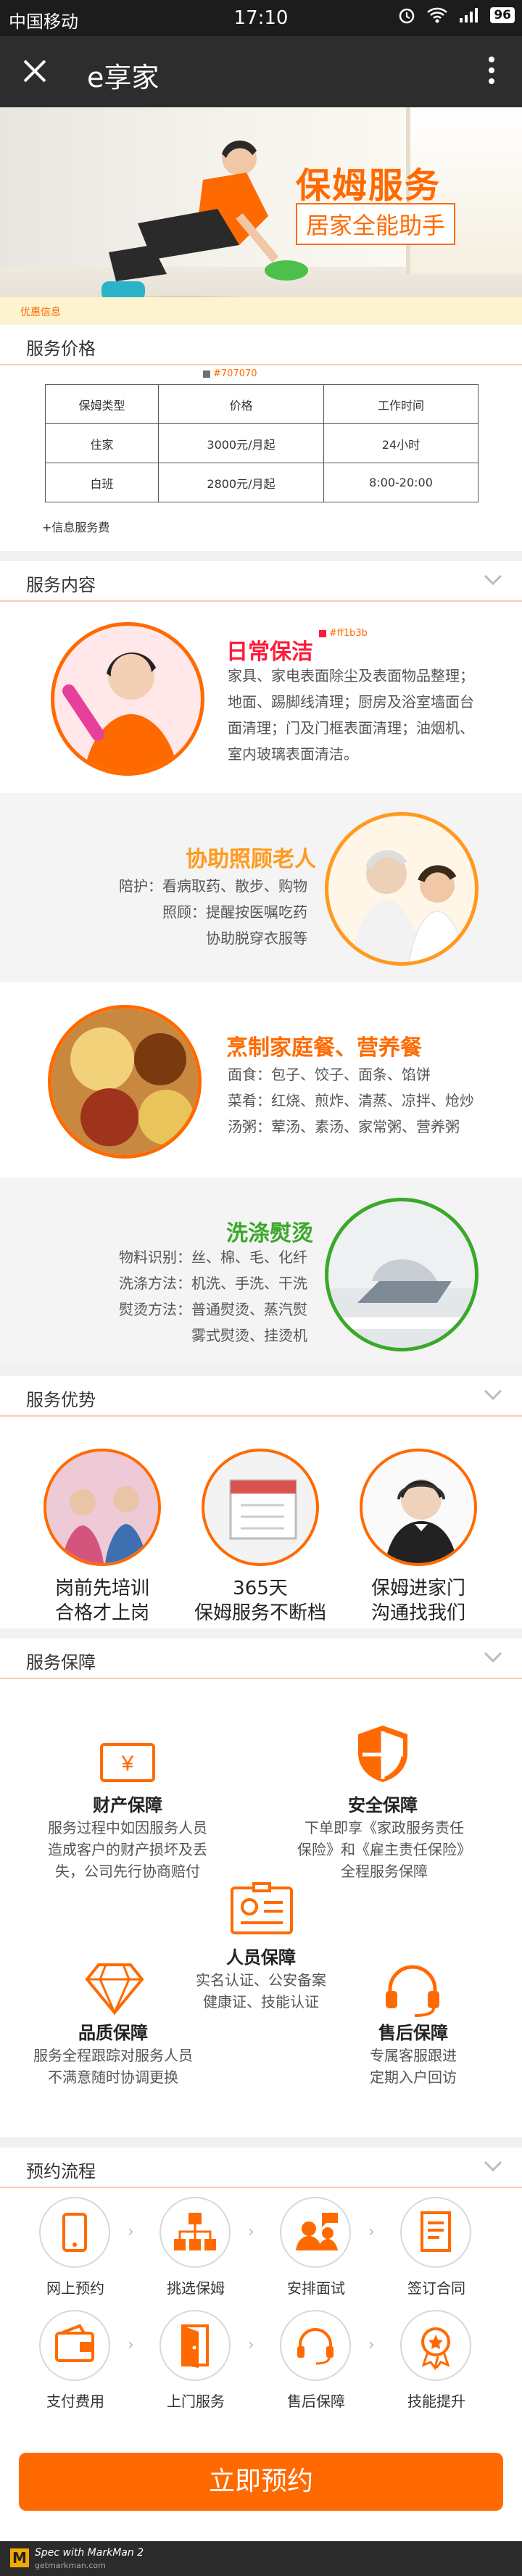 The height and width of the screenshot is (2576, 522). I want to click on guarantee-desc-safety: 下单即享《家政服务责任 保险》和《雇主责任保险》 全程服务保障, so click(385, 1850).